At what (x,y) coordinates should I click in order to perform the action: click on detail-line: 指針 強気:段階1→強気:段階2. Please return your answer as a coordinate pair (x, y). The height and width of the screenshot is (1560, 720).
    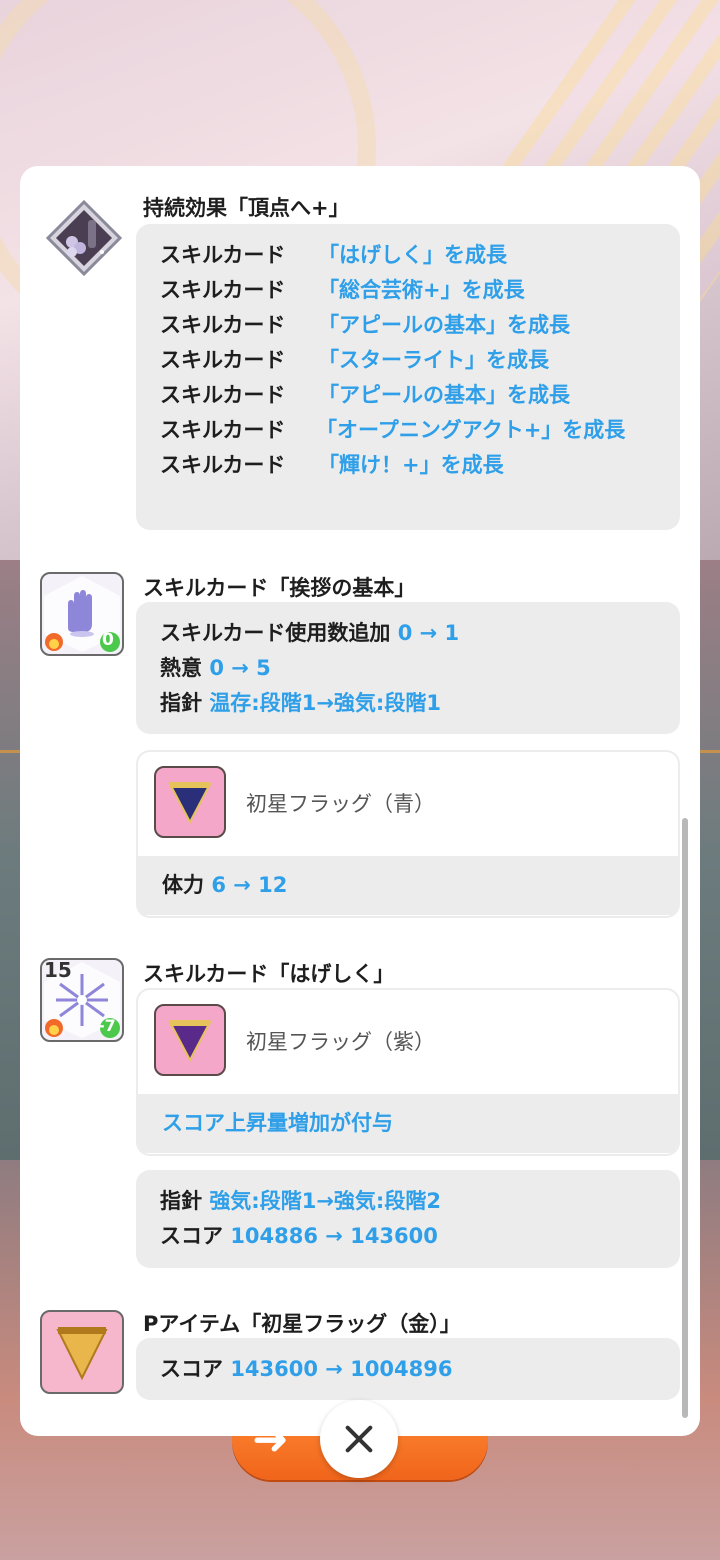
    Looking at the image, I should click on (300, 1201).